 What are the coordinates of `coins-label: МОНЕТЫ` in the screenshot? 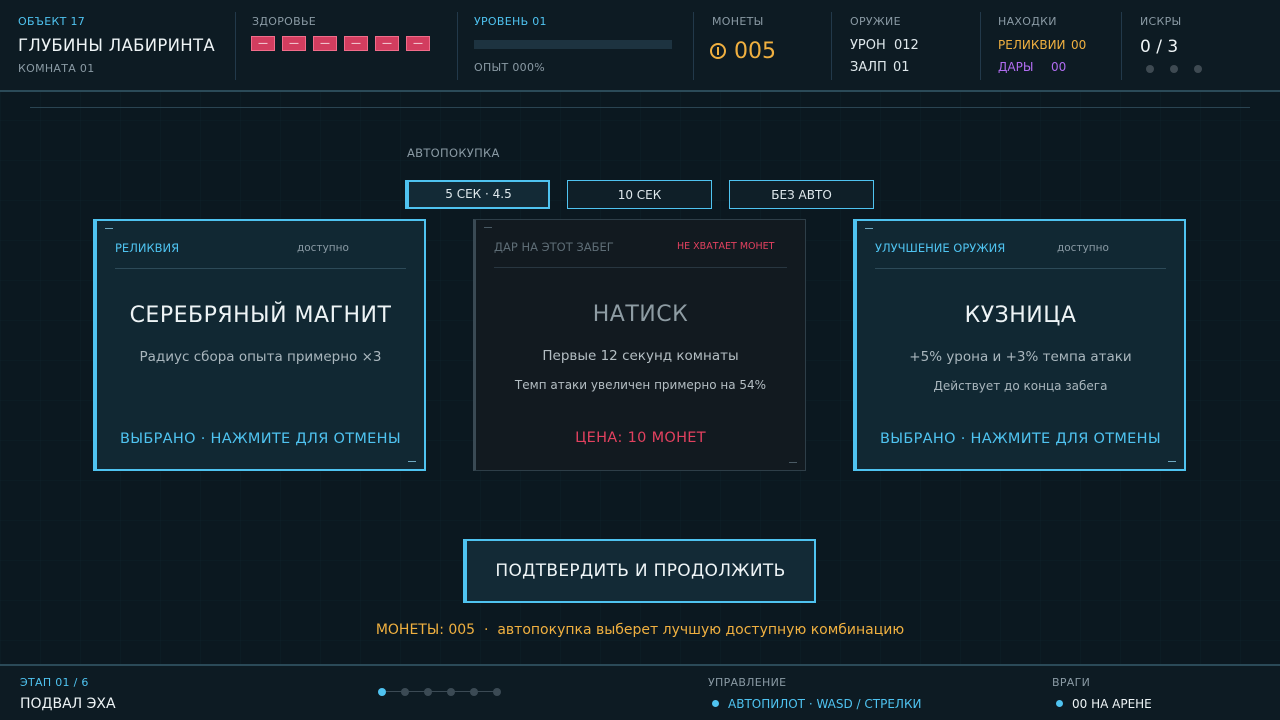 It's located at (738, 21).